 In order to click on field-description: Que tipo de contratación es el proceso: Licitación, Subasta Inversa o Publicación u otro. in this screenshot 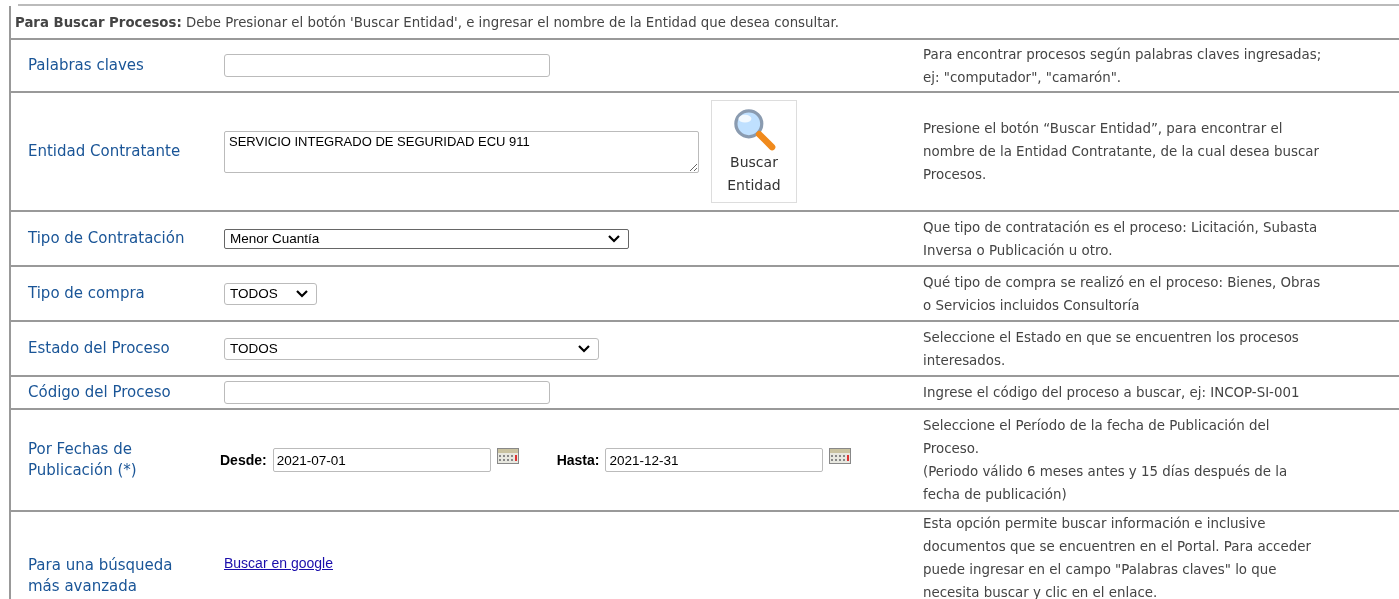, I will do `click(1120, 239)`.